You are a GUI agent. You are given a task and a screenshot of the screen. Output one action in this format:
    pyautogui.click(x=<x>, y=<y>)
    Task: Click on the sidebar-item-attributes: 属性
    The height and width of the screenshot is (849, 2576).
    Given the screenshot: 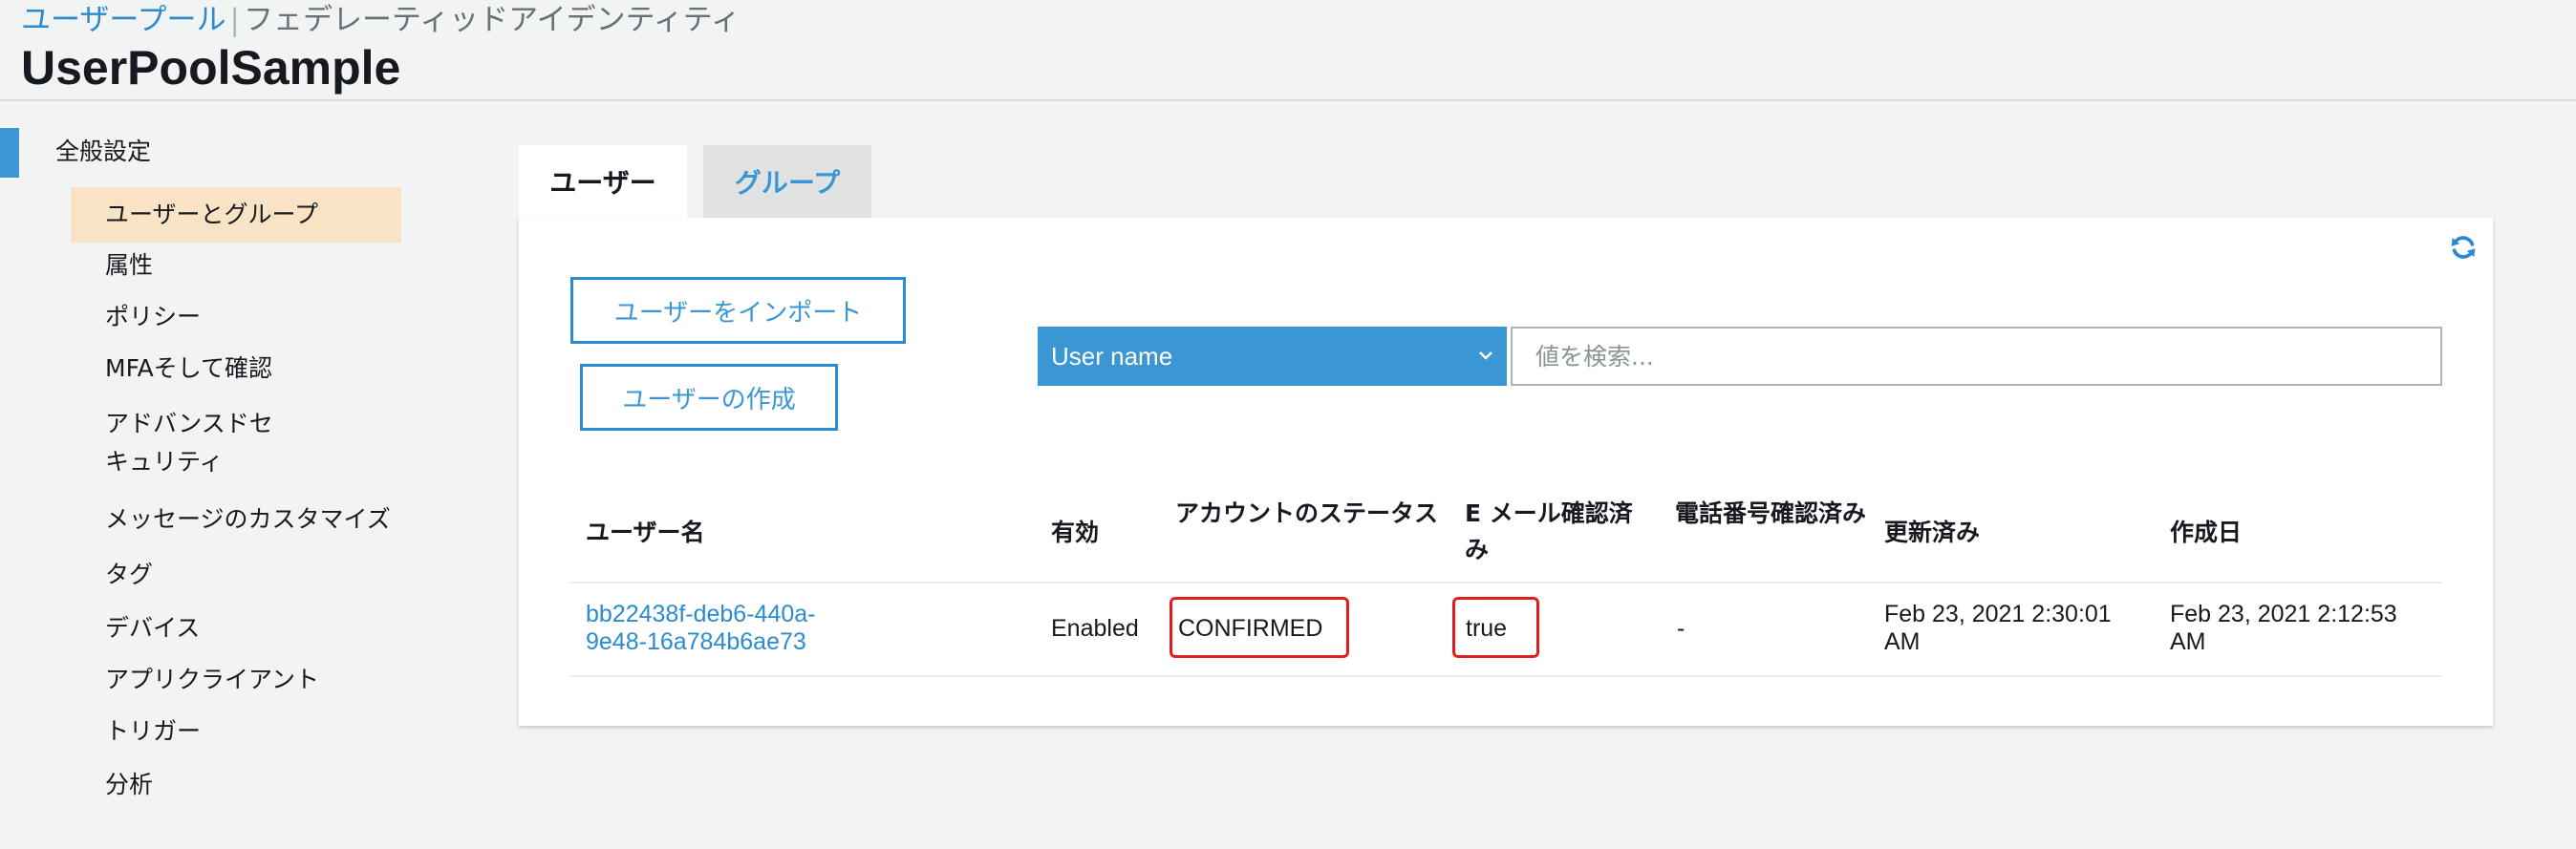 What is the action you would take?
    pyautogui.click(x=236, y=266)
    